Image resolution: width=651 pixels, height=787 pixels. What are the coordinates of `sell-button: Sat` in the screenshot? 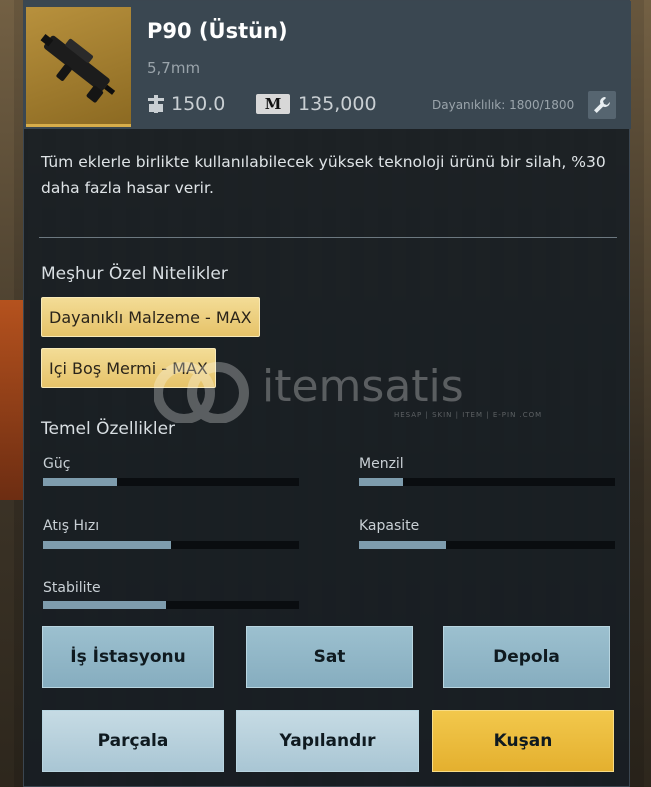 It's located at (329, 657).